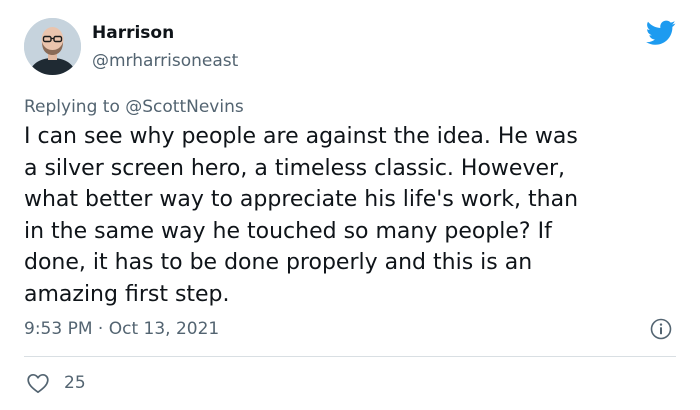 Image resolution: width=700 pixels, height=410 pixels. I want to click on tweet-line: amazing first step., so click(127, 294).